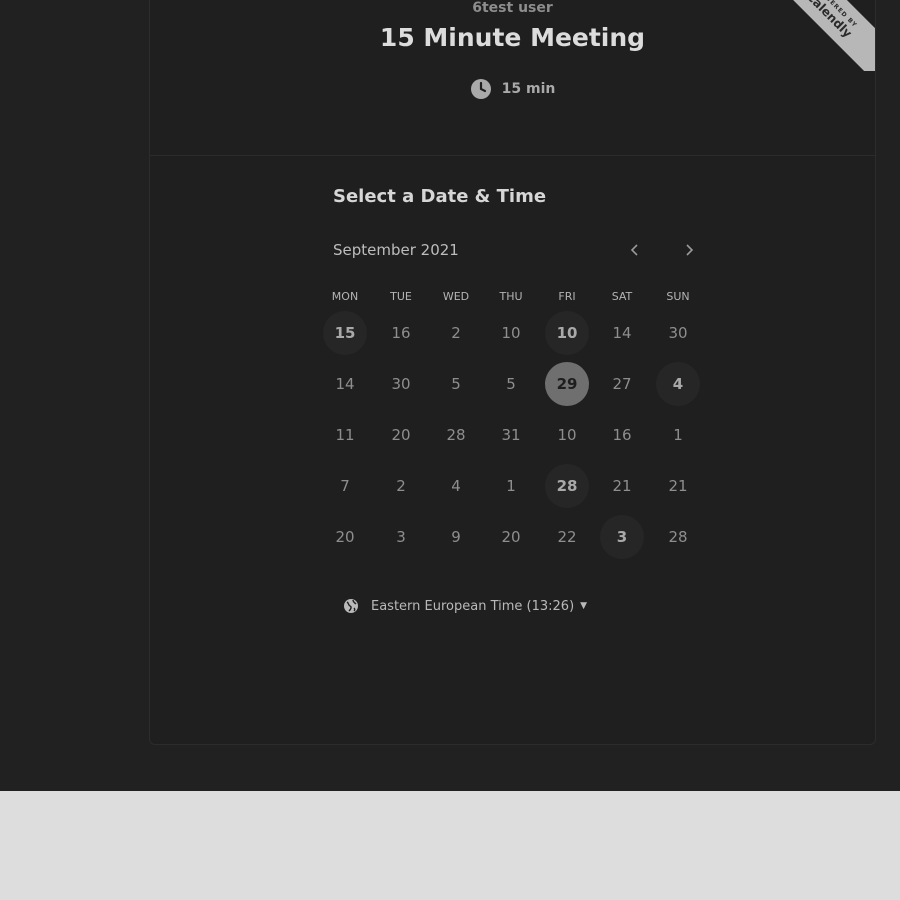 The width and height of the screenshot is (900, 900). What do you see at coordinates (456, 537) in the screenshot?
I see `calendar-day: 9` at bounding box center [456, 537].